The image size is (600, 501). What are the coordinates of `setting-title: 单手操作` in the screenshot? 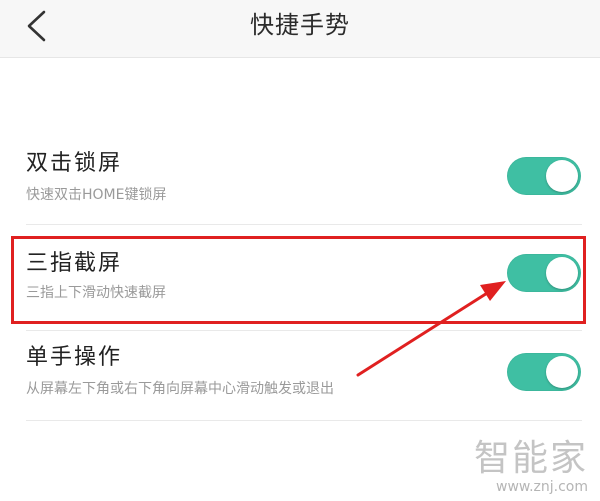 It's located at (74, 357).